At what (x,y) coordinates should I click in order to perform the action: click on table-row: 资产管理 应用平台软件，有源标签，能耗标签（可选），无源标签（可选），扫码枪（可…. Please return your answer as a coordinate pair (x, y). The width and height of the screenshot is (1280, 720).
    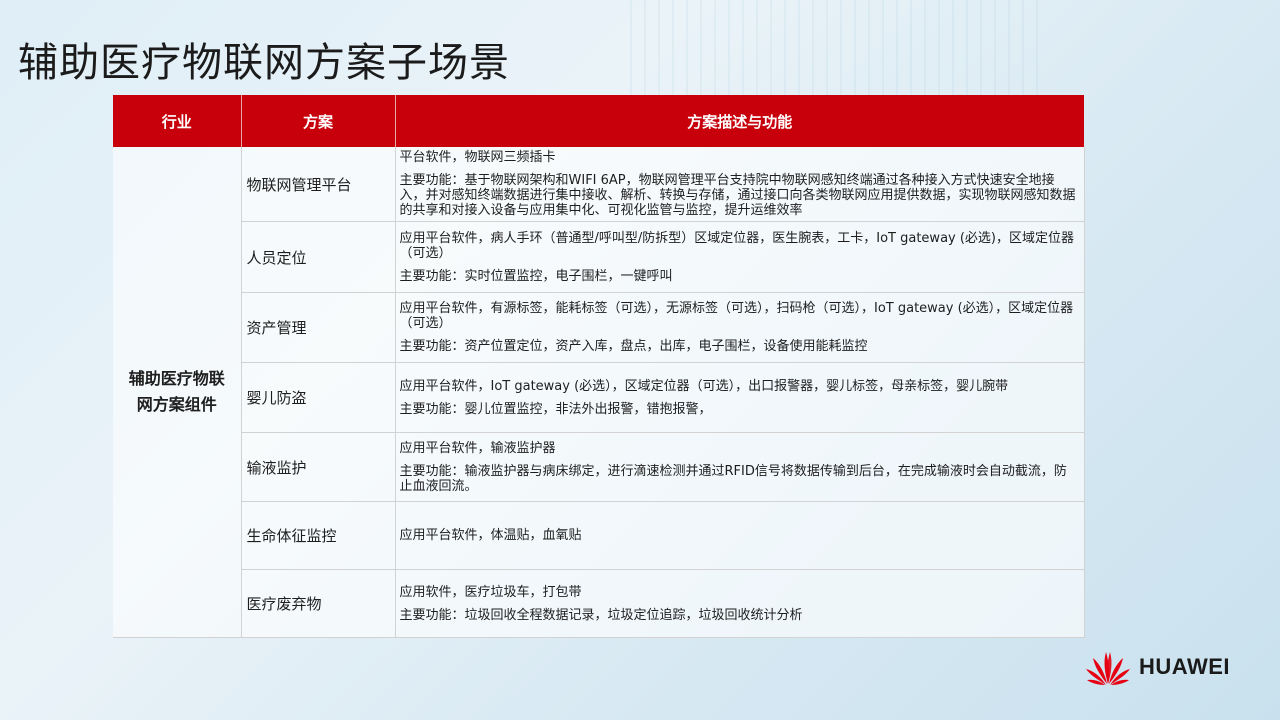
    Looking at the image, I should click on (599, 327).